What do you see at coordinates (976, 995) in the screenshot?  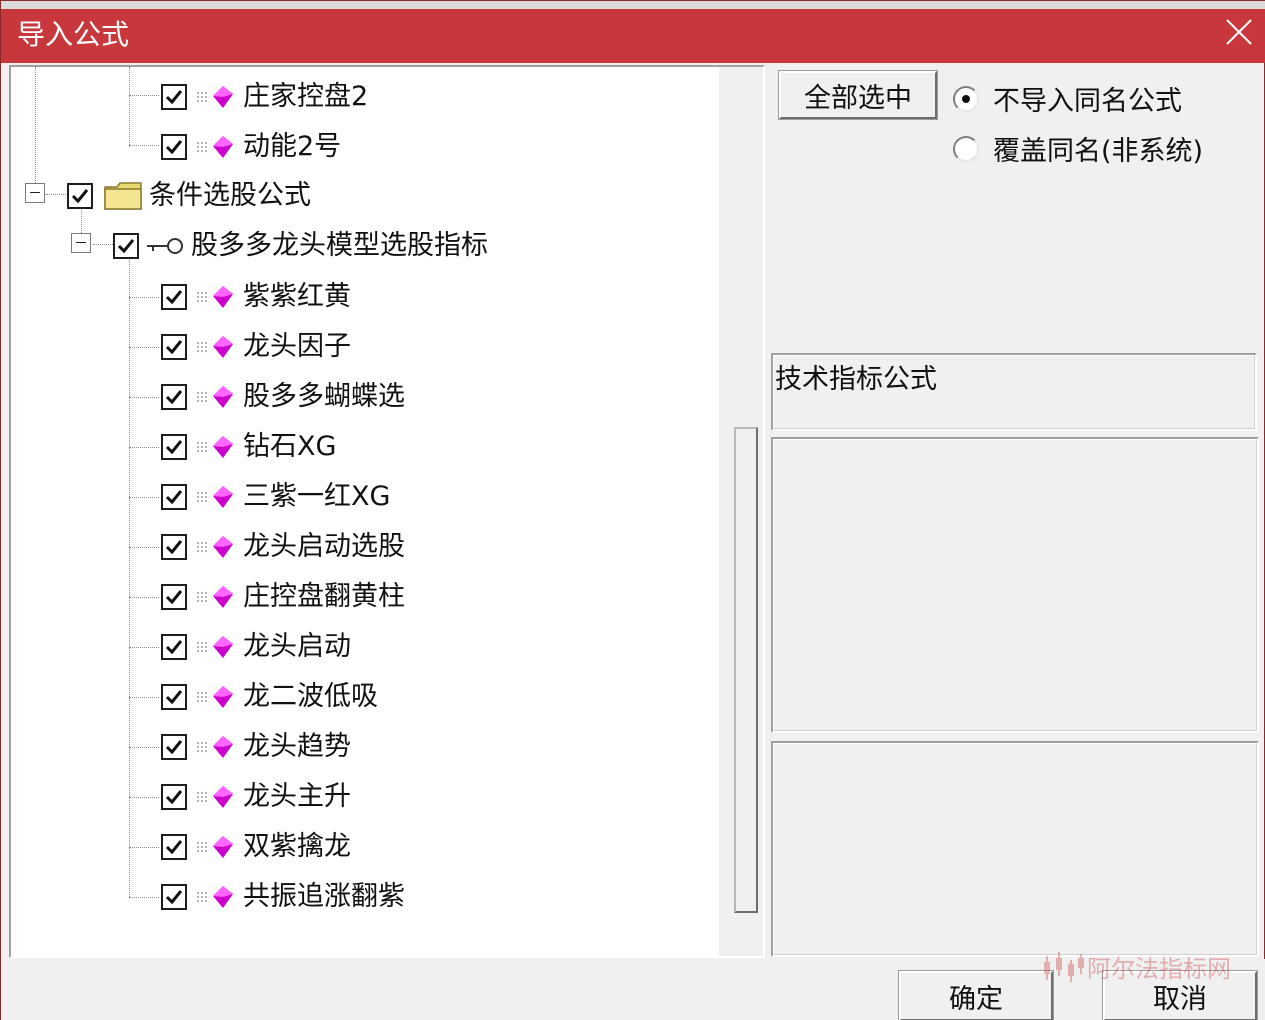 I see `ok-button: 确定` at bounding box center [976, 995].